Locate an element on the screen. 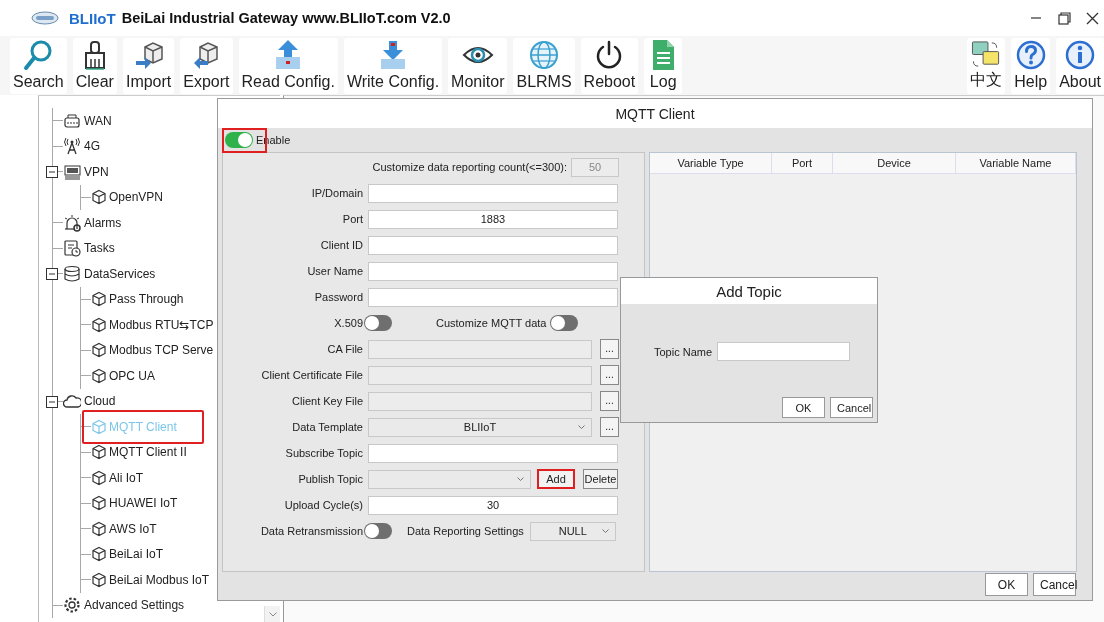 The width and height of the screenshot is (1104, 622). column-header: Device is located at coordinates (894, 163).